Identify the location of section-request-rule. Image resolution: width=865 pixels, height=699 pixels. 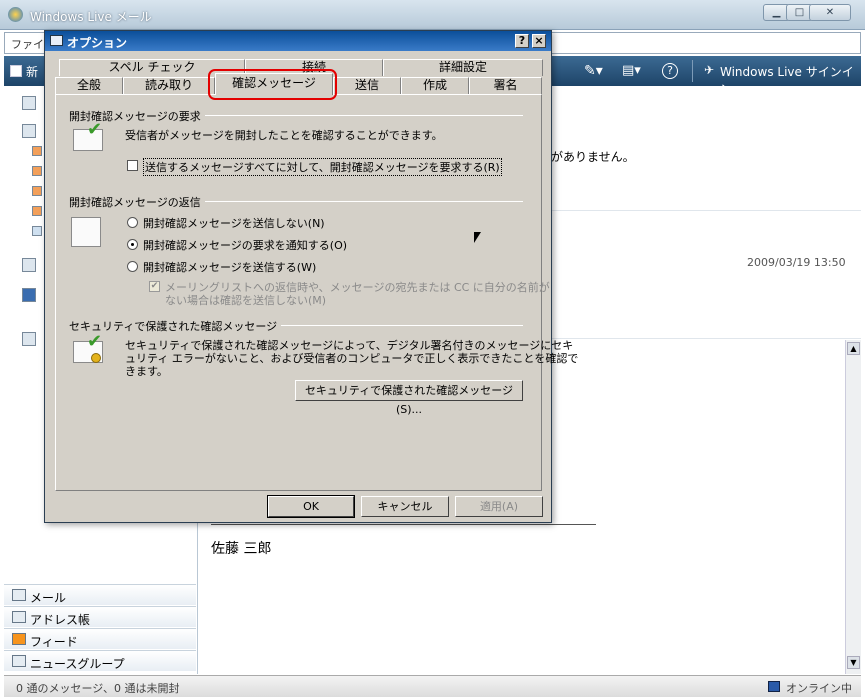
(364, 115).